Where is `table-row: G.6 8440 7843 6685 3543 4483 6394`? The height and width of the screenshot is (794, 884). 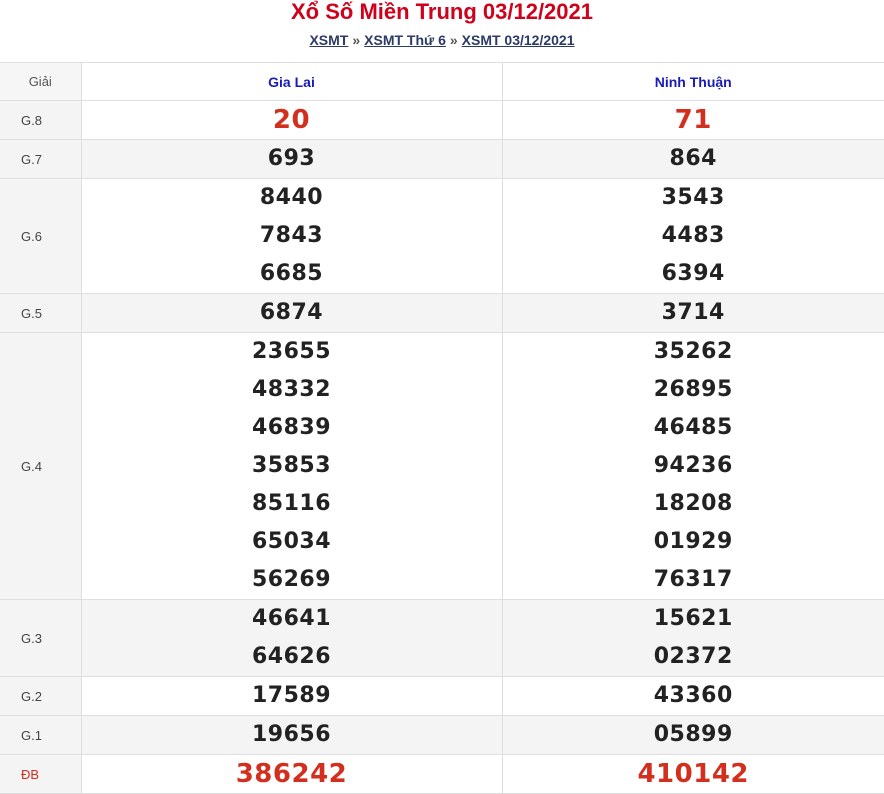 table-row: G.6 8440 7843 6685 3543 4483 6394 is located at coordinates (442, 236).